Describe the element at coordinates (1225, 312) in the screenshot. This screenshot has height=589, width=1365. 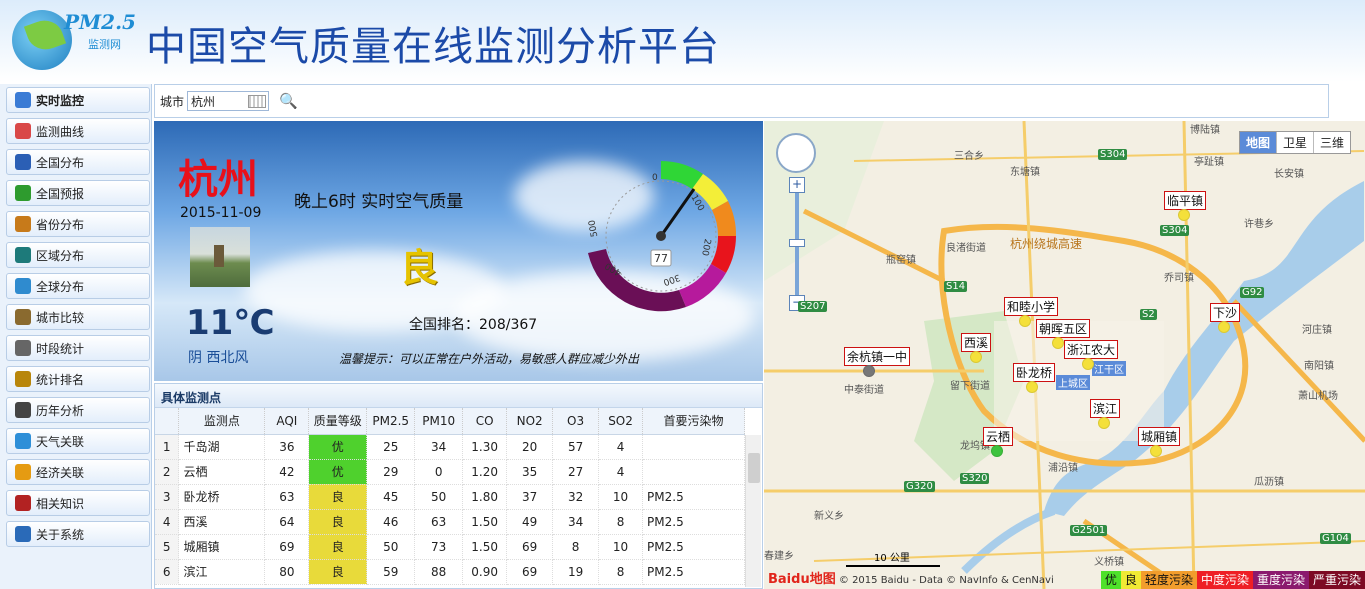
I see `station-label: 下沙` at that location.